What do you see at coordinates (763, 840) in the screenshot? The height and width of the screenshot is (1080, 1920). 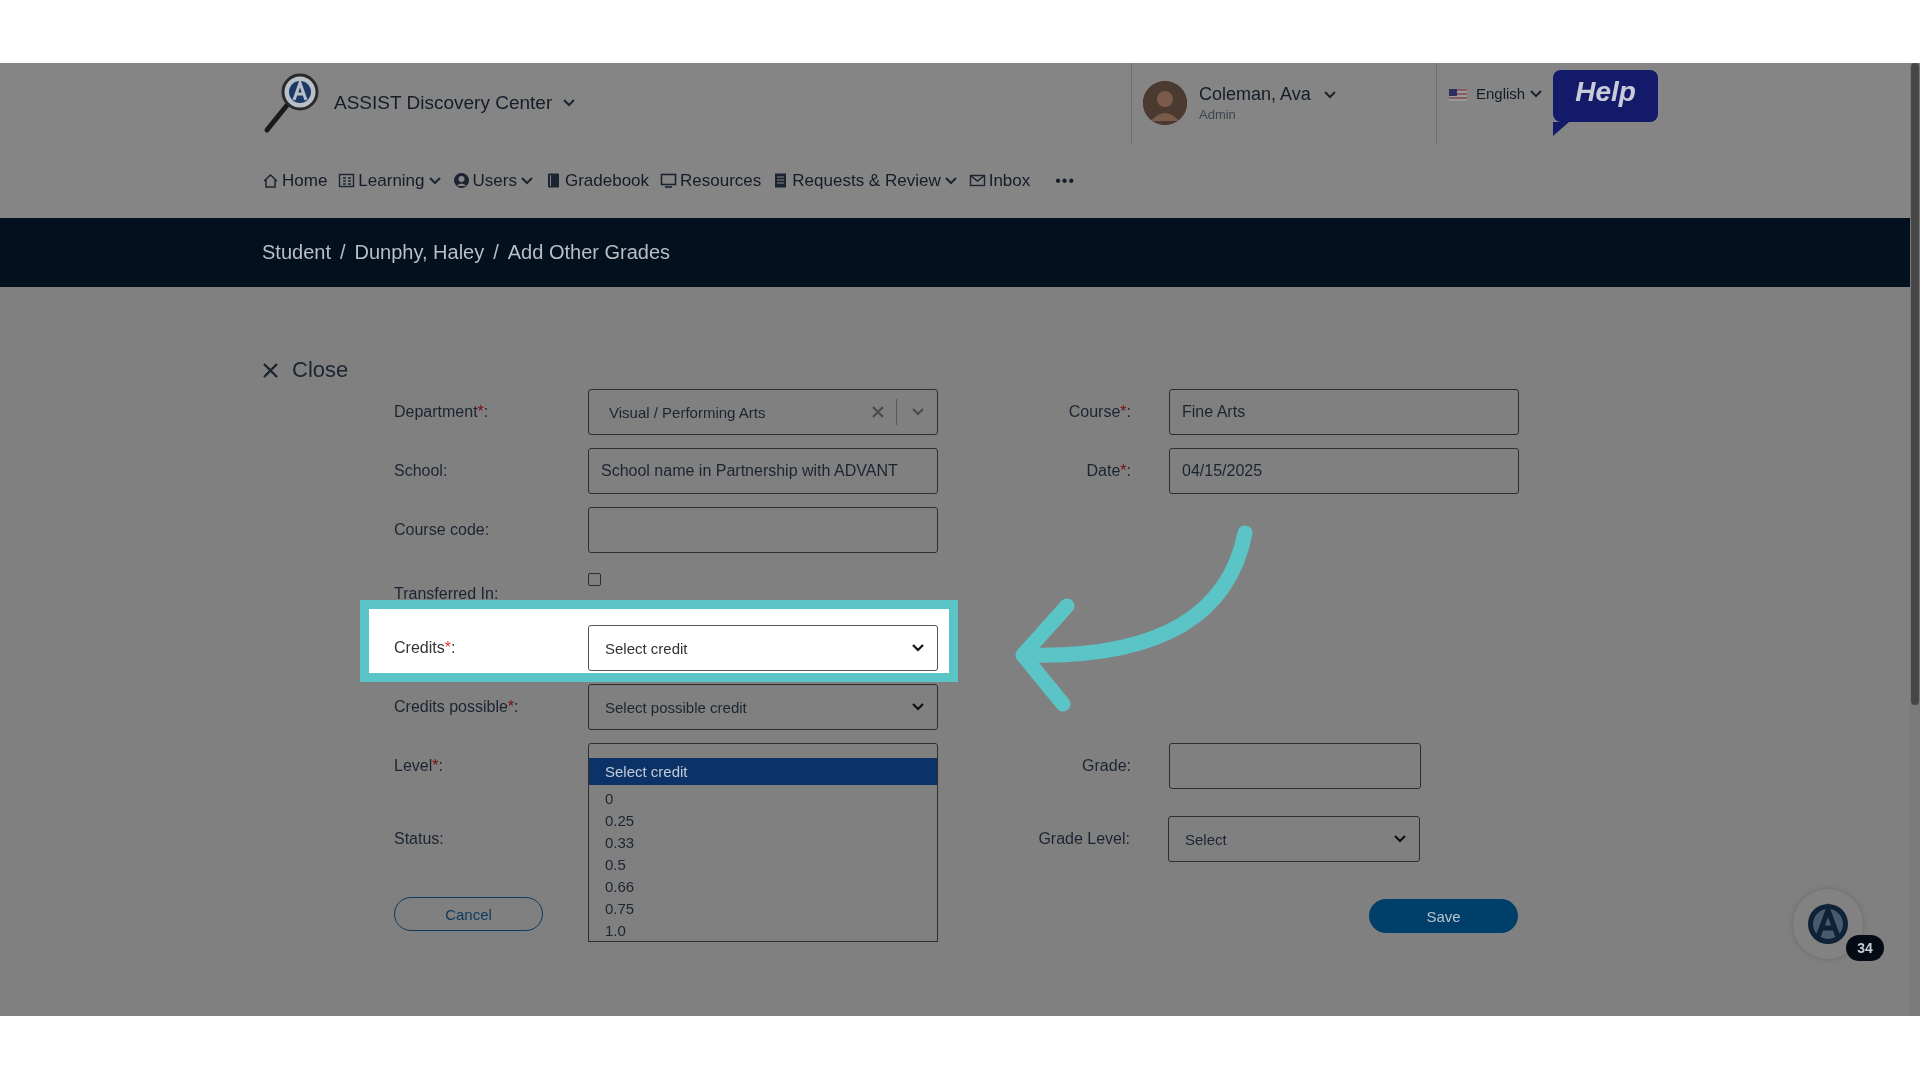 I see `dropdown-option: 0.33` at bounding box center [763, 840].